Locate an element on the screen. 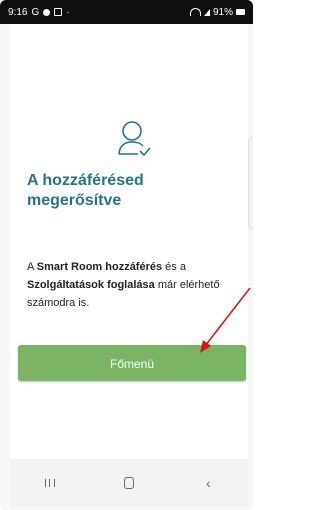  notification-icon is located at coordinates (47, 12).